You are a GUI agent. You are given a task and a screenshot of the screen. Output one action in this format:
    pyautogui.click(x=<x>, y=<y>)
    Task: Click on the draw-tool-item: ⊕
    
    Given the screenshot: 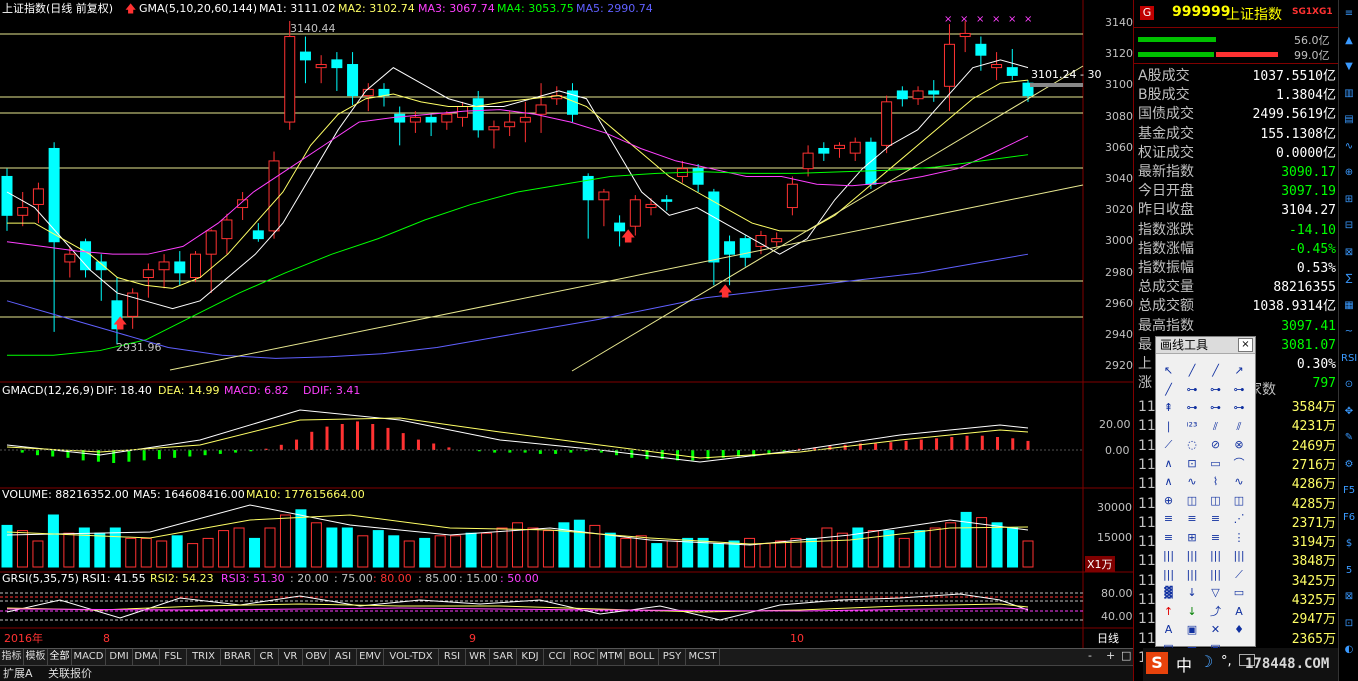 What is the action you would take?
    pyautogui.click(x=1168, y=500)
    